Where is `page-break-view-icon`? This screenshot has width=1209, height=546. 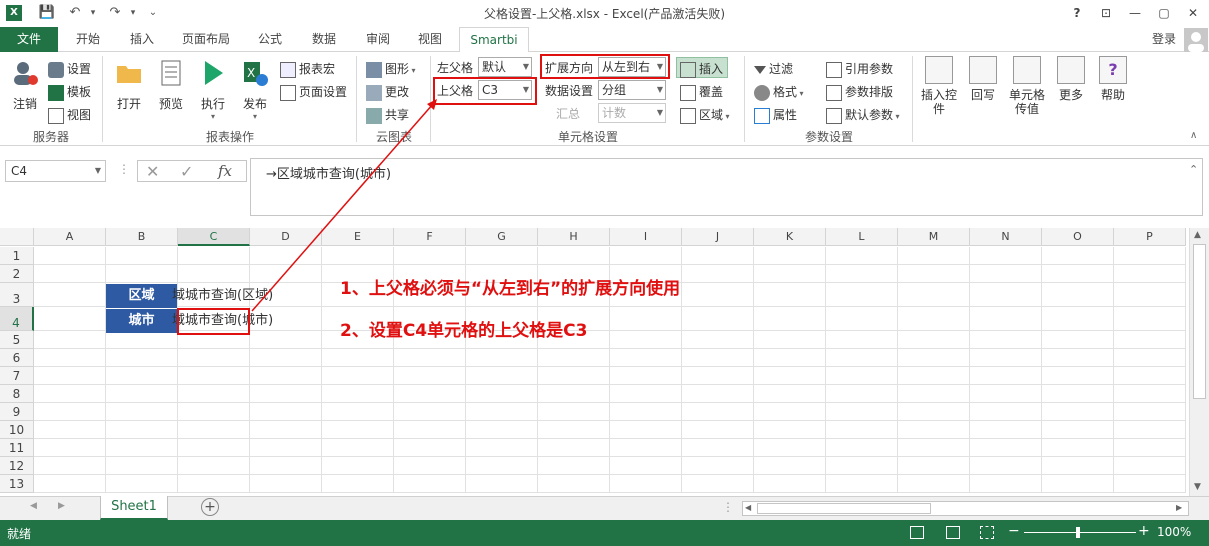
page-break-view-icon is located at coordinates (987, 532).